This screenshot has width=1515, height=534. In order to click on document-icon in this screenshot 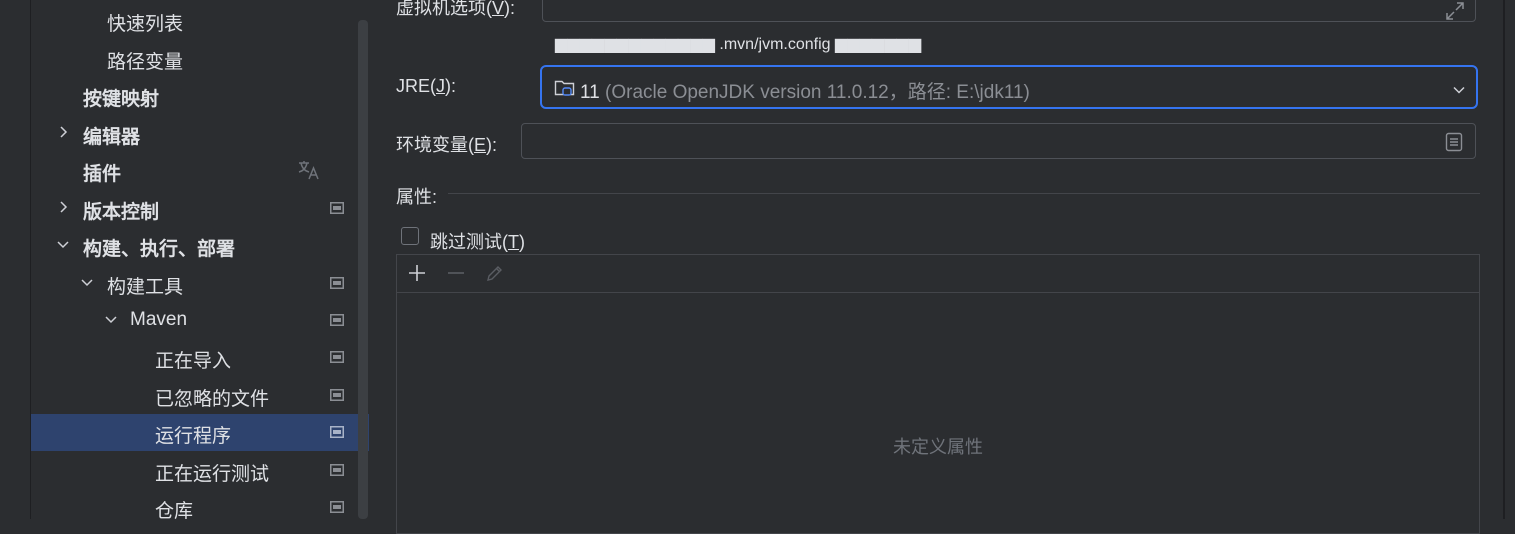, I will do `click(1454, 142)`.